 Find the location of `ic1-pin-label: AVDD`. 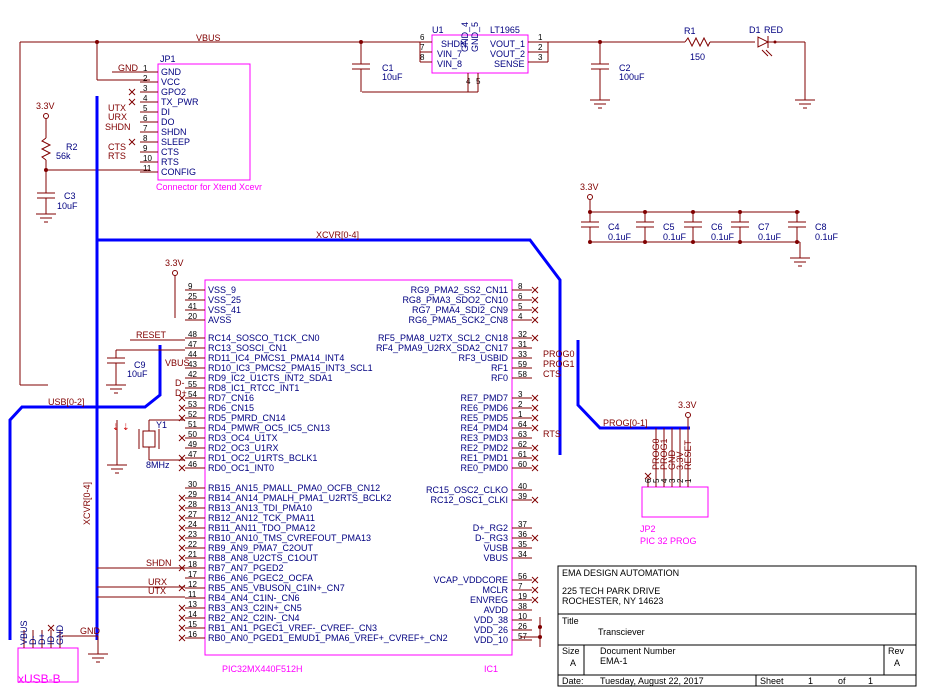

ic1-pin-label: AVDD is located at coordinates (496, 610).